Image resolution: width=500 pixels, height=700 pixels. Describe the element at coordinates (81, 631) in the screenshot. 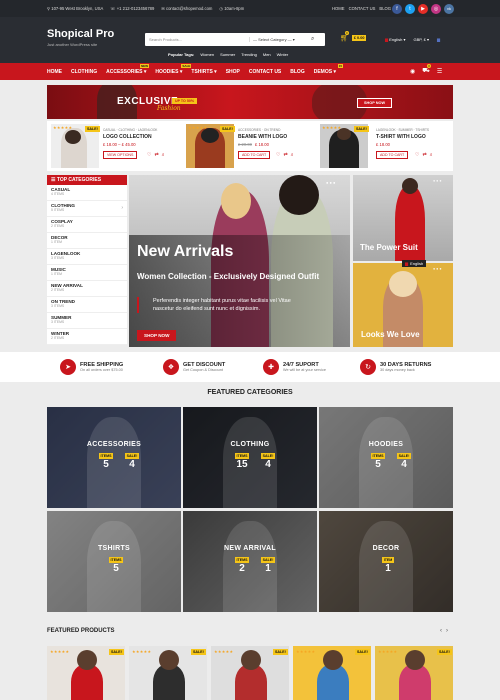

I see `featured-products-title: FEATURED PRODUCTS` at that location.